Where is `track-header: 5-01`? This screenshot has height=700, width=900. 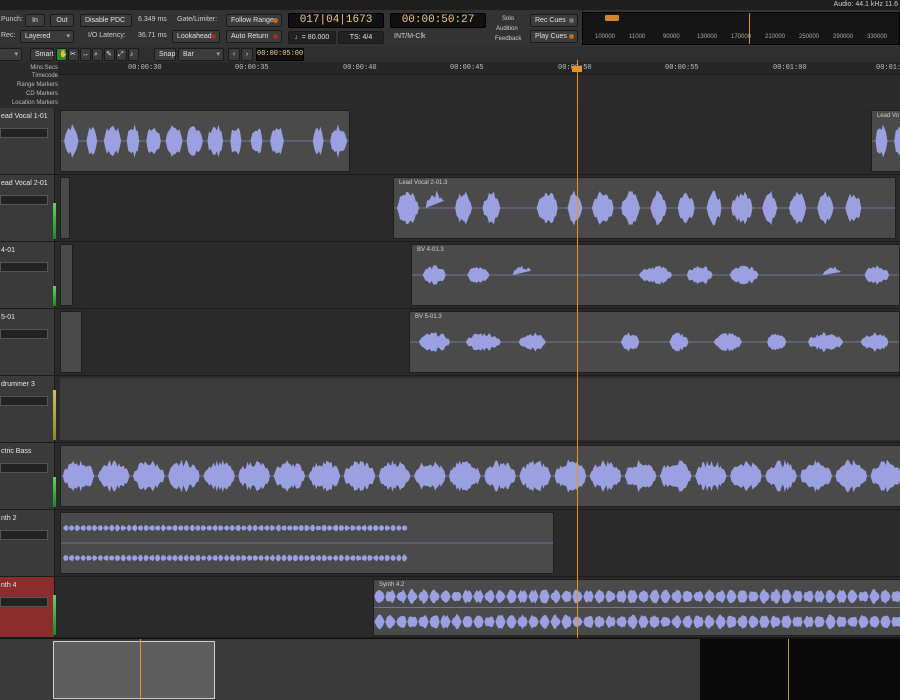
track-header: 5-01 is located at coordinates (27, 342).